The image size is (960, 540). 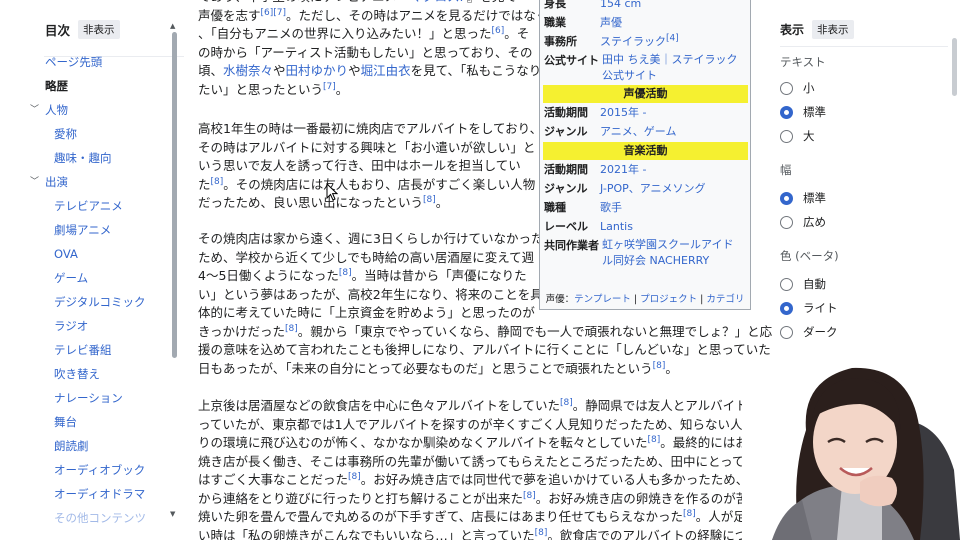 What do you see at coordinates (797, 136) in the screenshot?
I see `radio-option: 大` at bounding box center [797, 136].